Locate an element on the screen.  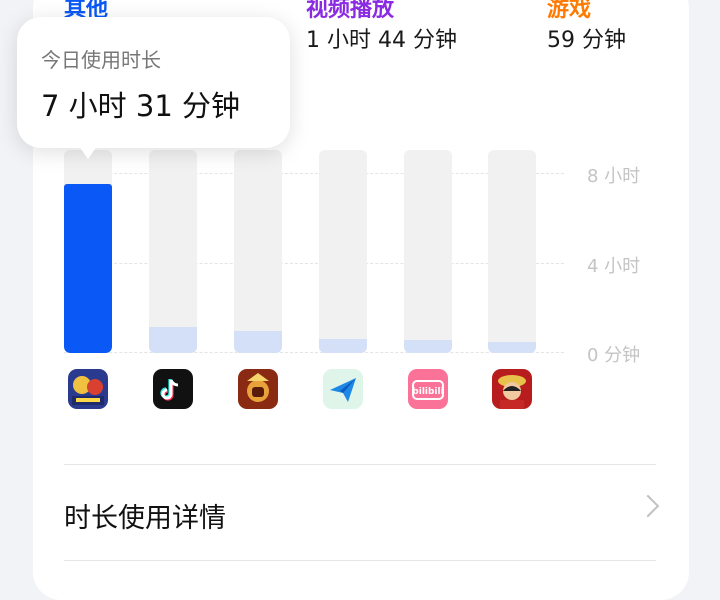
bar-honor-of-kings is located at coordinates (258, 342).